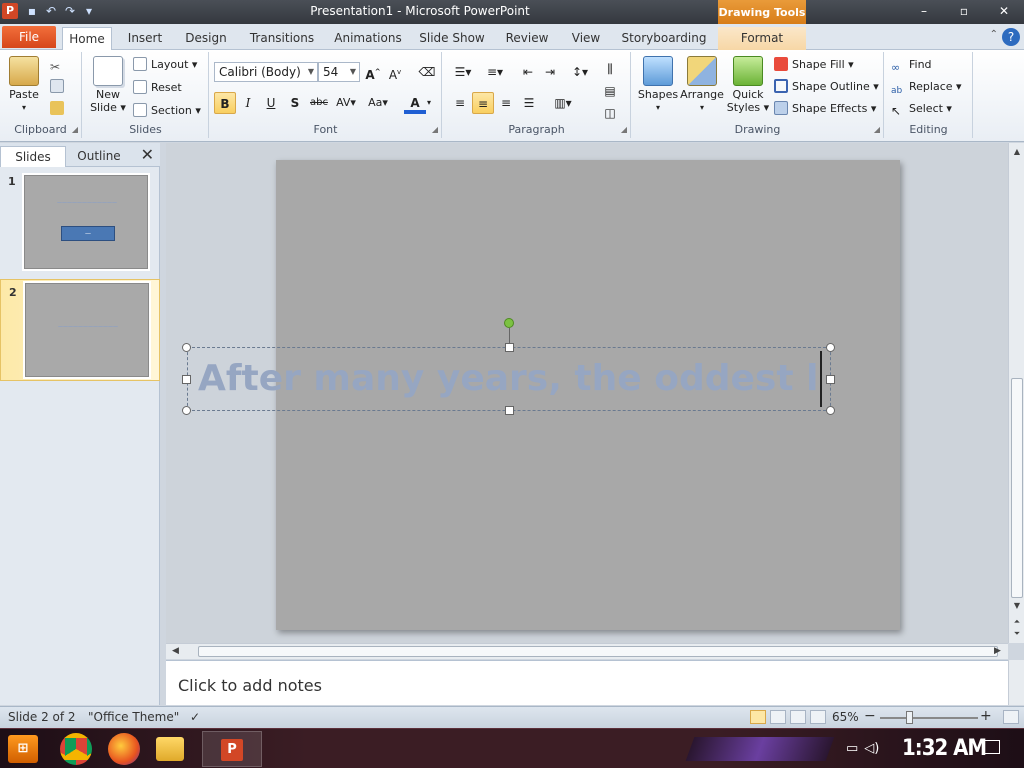 Image resolution: width=1024 pixels, height=768 pixels. I want to click on shape-effects-button: Shape Effects ▾, so click(825, 109).